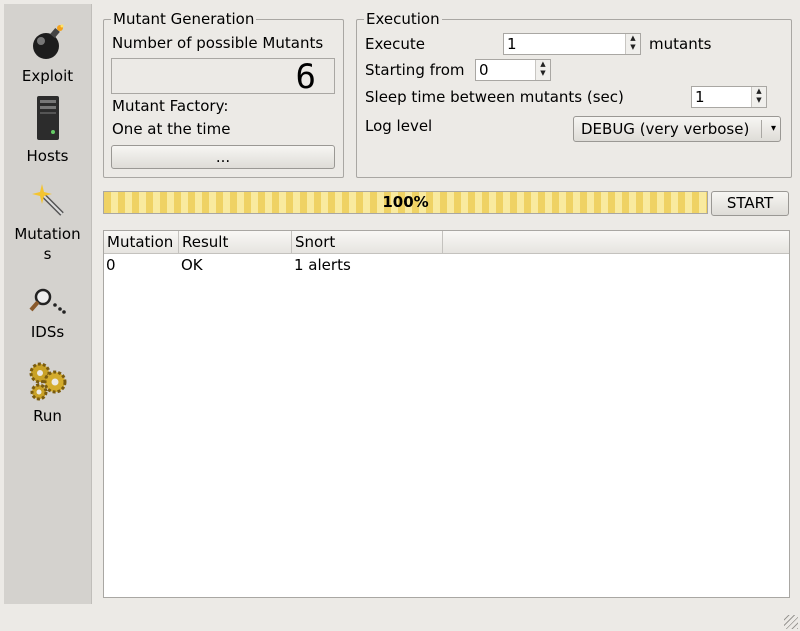 This screenshot has width=800, height=631. Describe the element at coordinates (47, 44) in the screenshot. I see `bomb-icon` at that location.